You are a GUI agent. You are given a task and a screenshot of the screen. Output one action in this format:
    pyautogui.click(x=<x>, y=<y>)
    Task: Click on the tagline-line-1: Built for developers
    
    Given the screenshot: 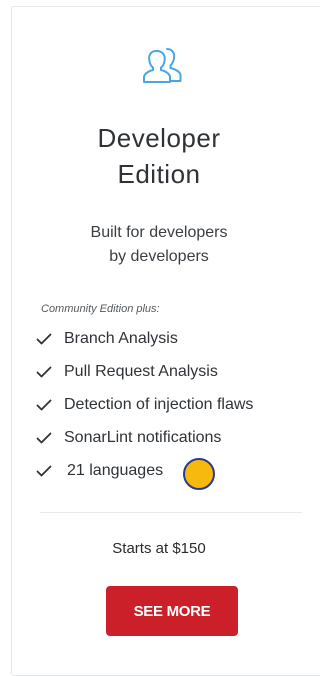 What is the action you would take?
    pyautogui.click(x=159, y=232)
    